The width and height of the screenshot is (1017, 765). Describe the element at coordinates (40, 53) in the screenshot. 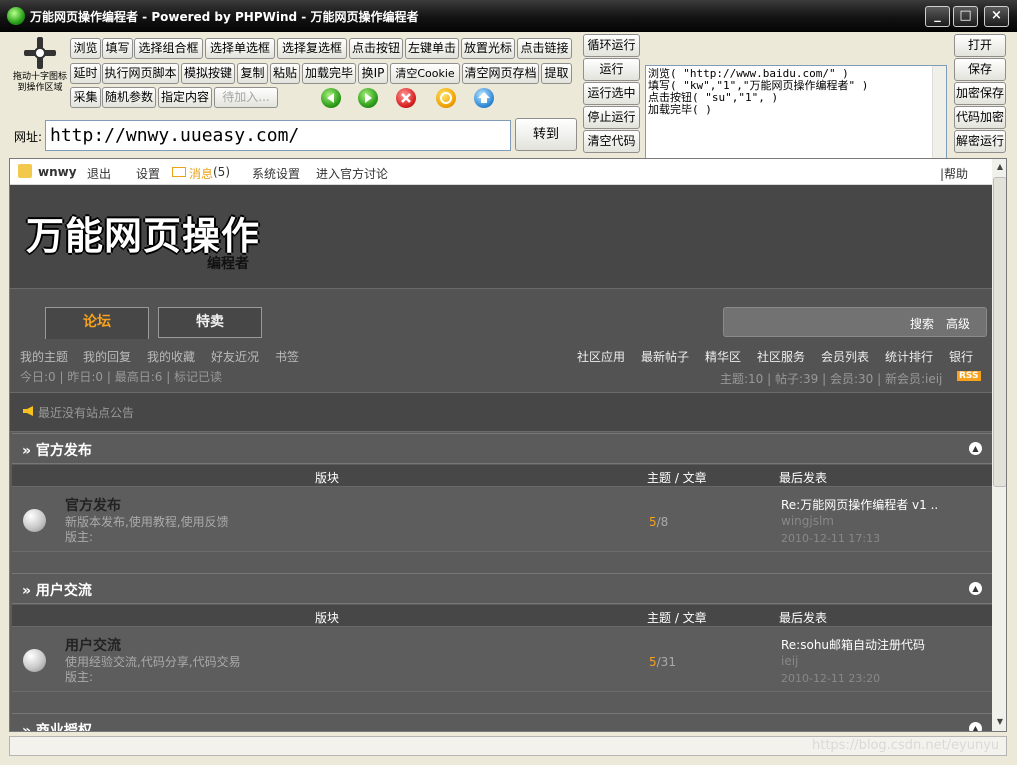

I see `crosshair-icon` at that location.